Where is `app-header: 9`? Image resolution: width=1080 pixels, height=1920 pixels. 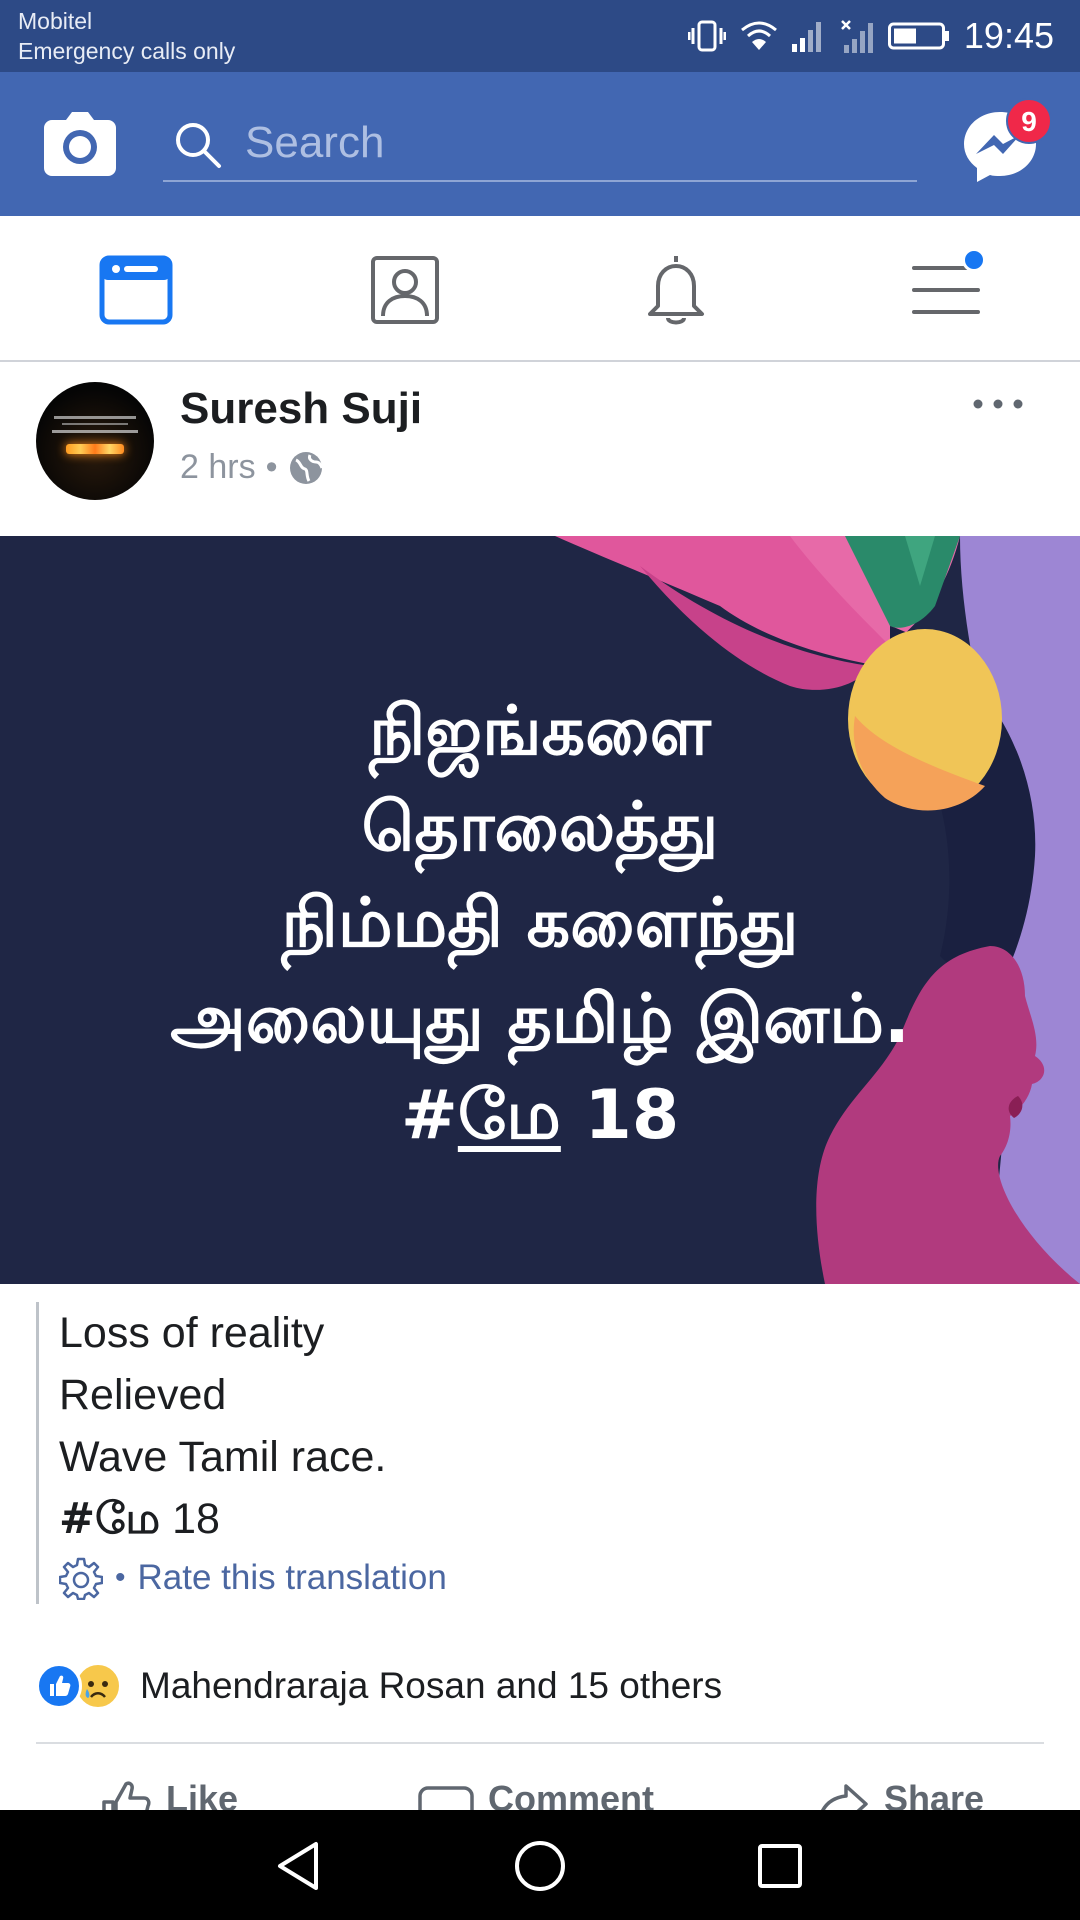
app-header: 9 is located at coordinates (540, 144).